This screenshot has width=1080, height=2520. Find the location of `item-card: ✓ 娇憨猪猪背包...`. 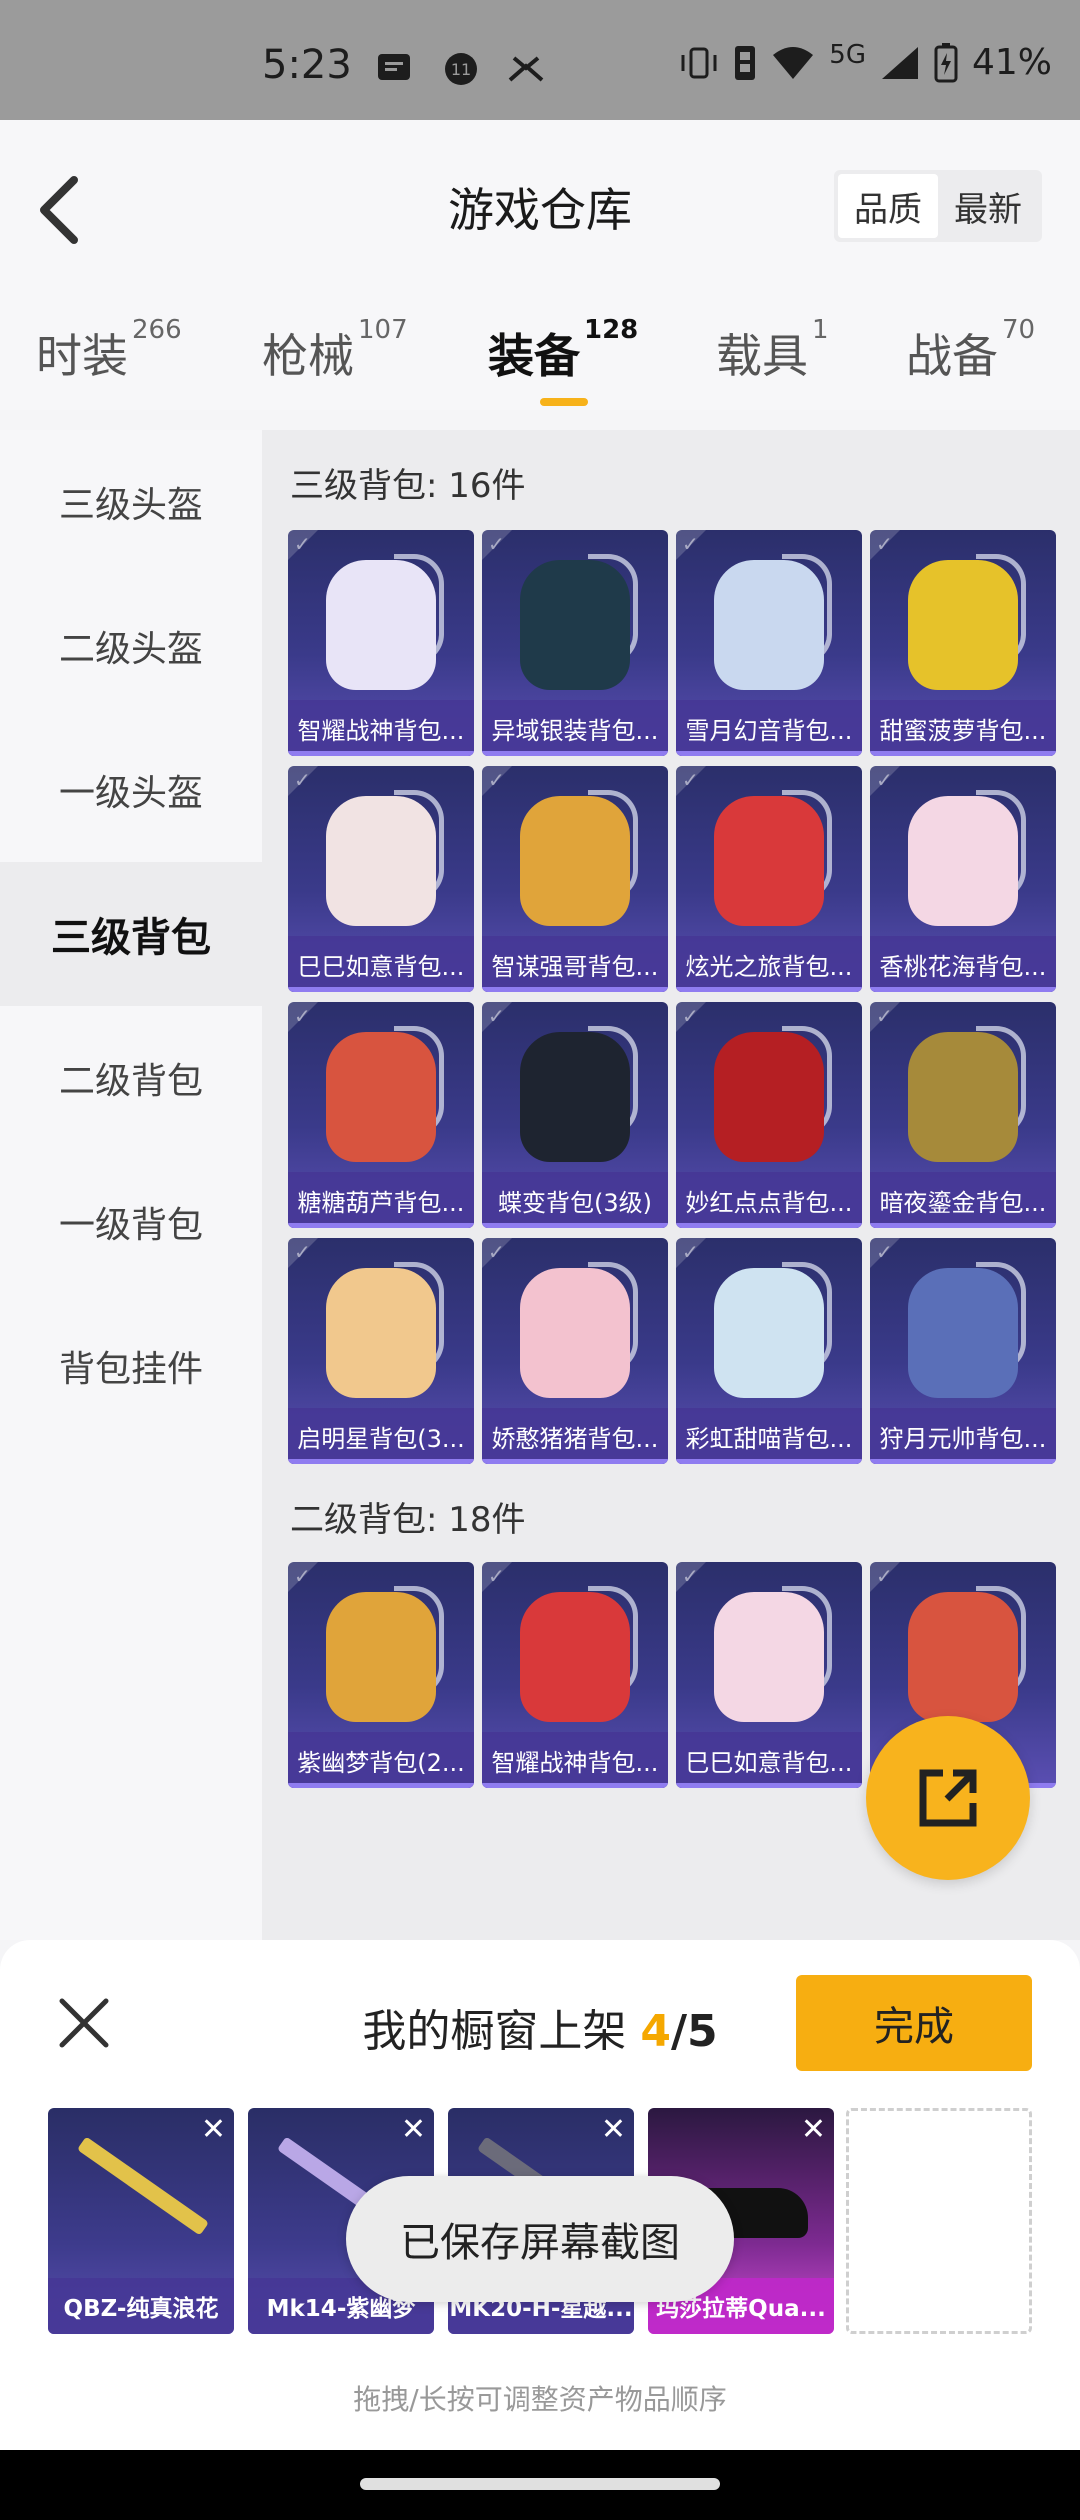

item-card: ✓ 娇憨猪猪背包... is located at coordinates (575, 1351).